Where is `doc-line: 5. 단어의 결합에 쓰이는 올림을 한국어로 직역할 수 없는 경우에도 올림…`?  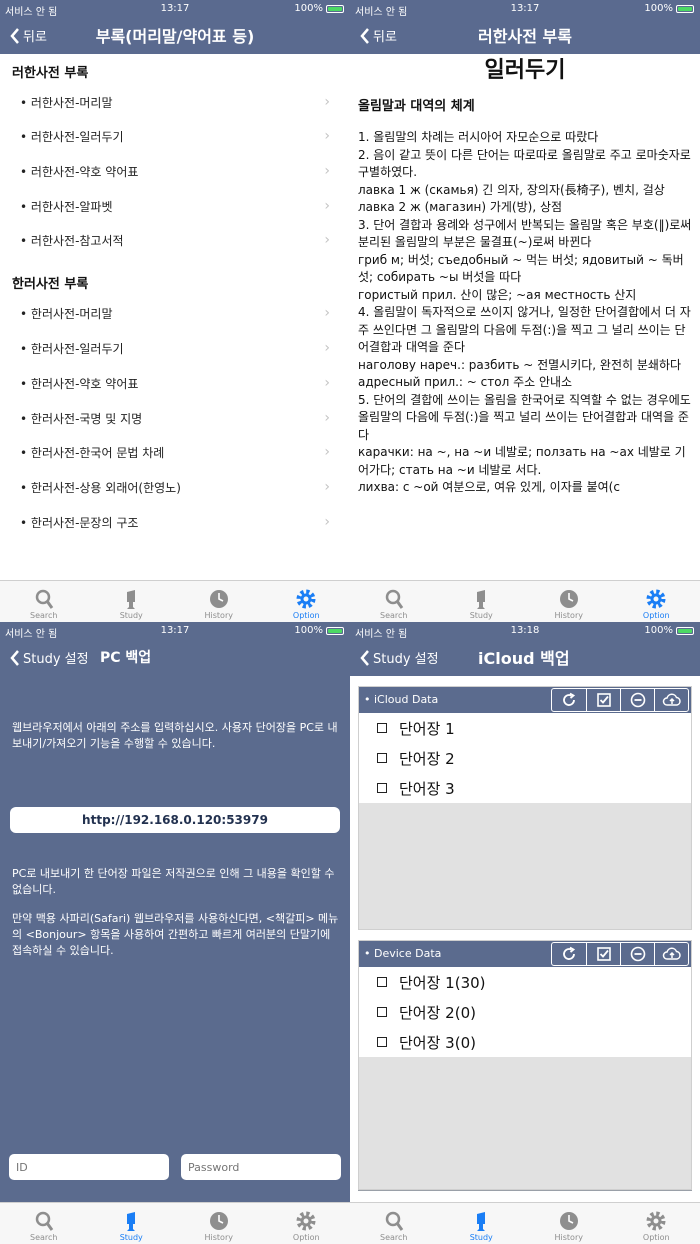
doc-line: 5. 단어의 결합에 쓰이는 올림을 한국어로 직역할 수 없는 경우에도 올림… is located at coordinates (524, 417).